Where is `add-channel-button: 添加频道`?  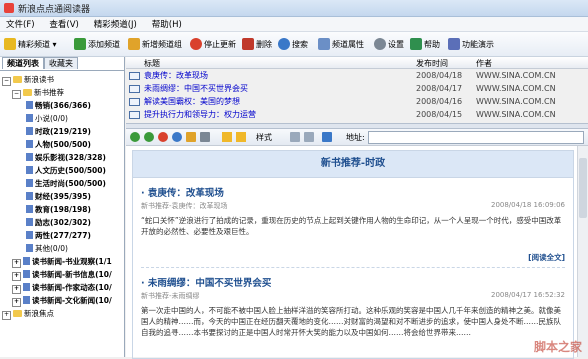
add-channel-button: 添加频道 is located at coordinates (97, 44).